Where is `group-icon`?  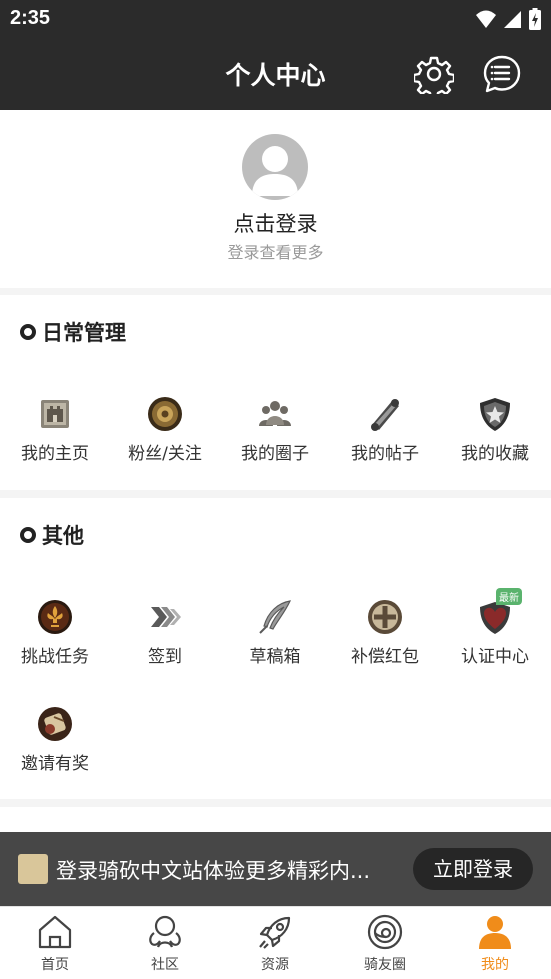
group-icon is located at coordinates (275, 414).